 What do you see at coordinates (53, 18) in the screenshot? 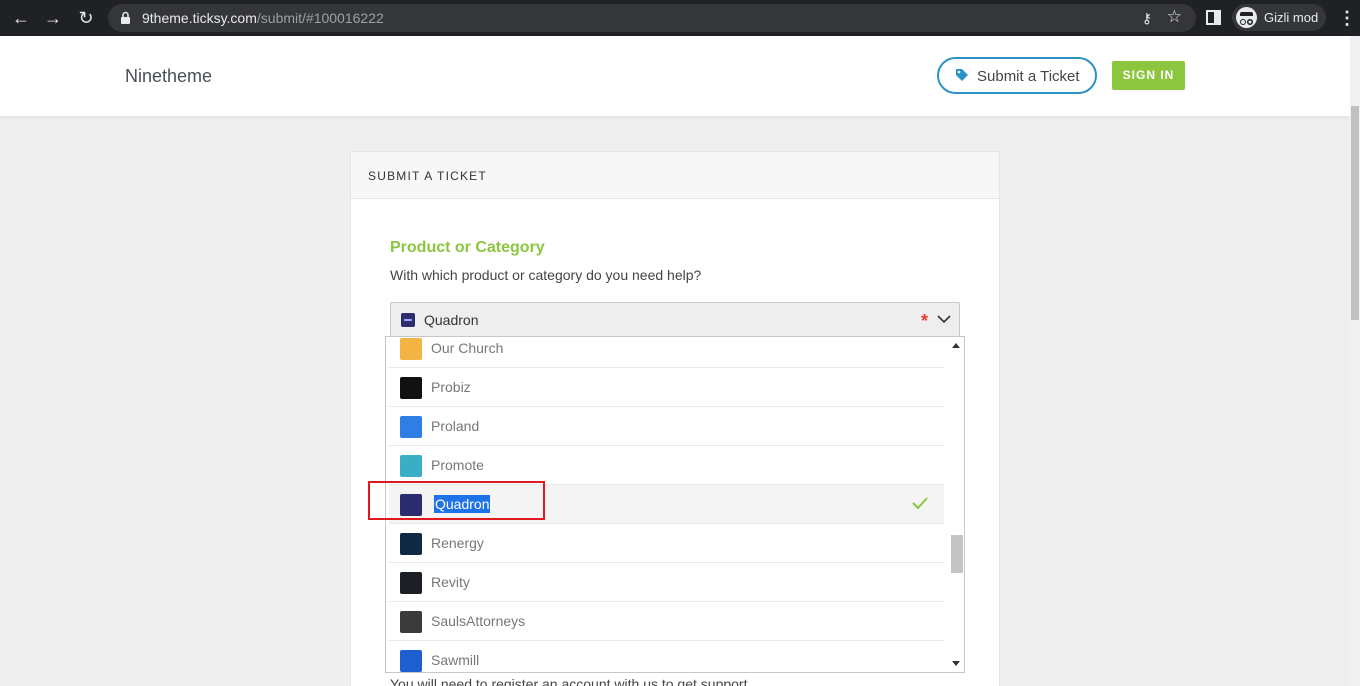
I see `forward-icon: →` at bounding box center [53, 18].